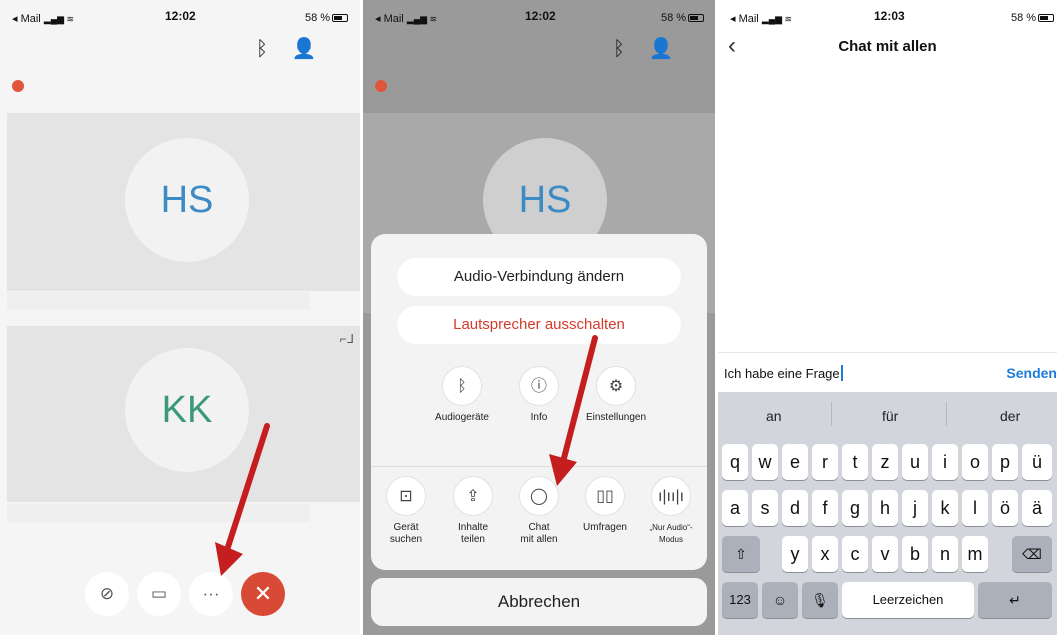  I want to click on key: ü, so click(1037, 462).